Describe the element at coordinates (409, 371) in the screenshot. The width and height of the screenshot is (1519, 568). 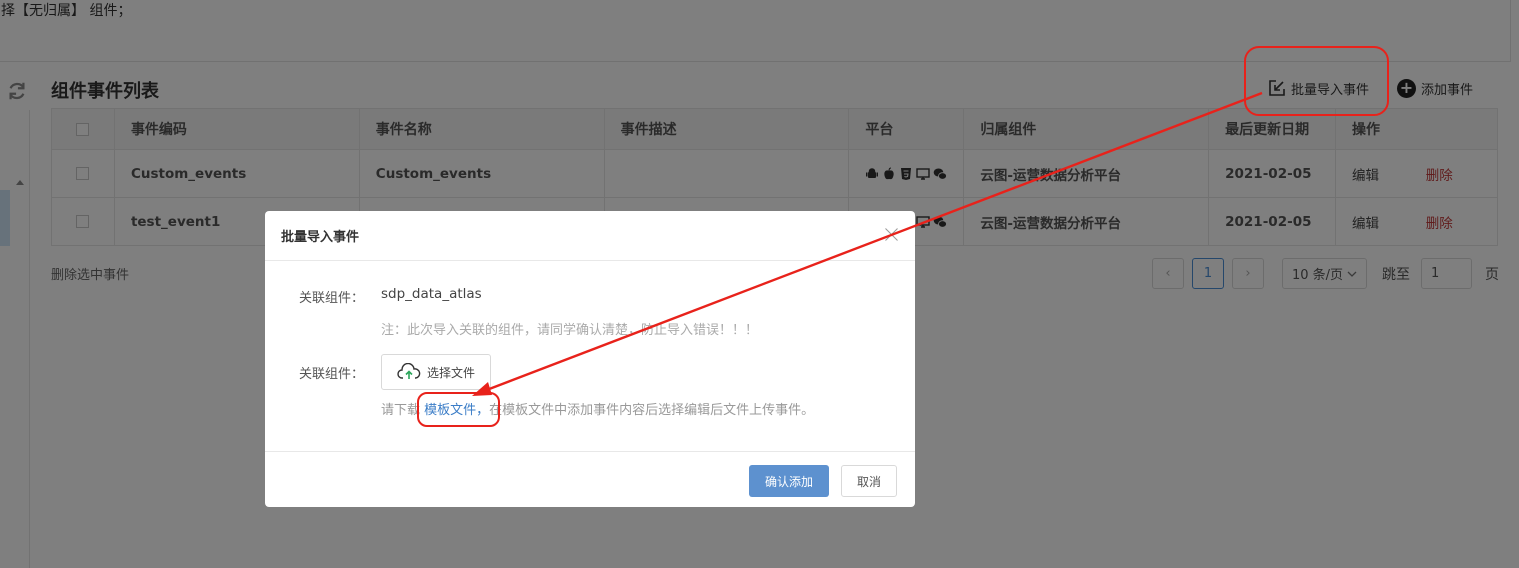
I see `cloud-upload-icon` at that location.